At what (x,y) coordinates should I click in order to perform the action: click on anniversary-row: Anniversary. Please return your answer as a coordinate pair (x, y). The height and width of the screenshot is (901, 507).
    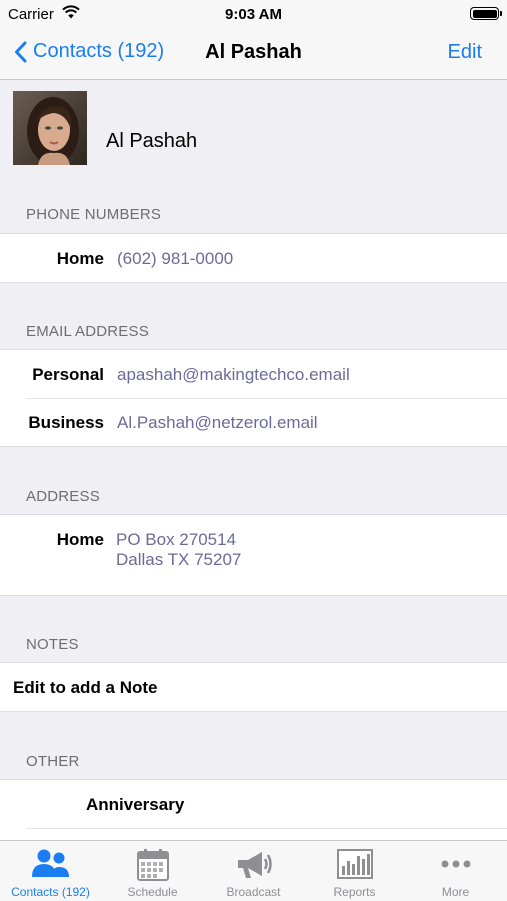
    Looking at the image, I should click on (253, 804).